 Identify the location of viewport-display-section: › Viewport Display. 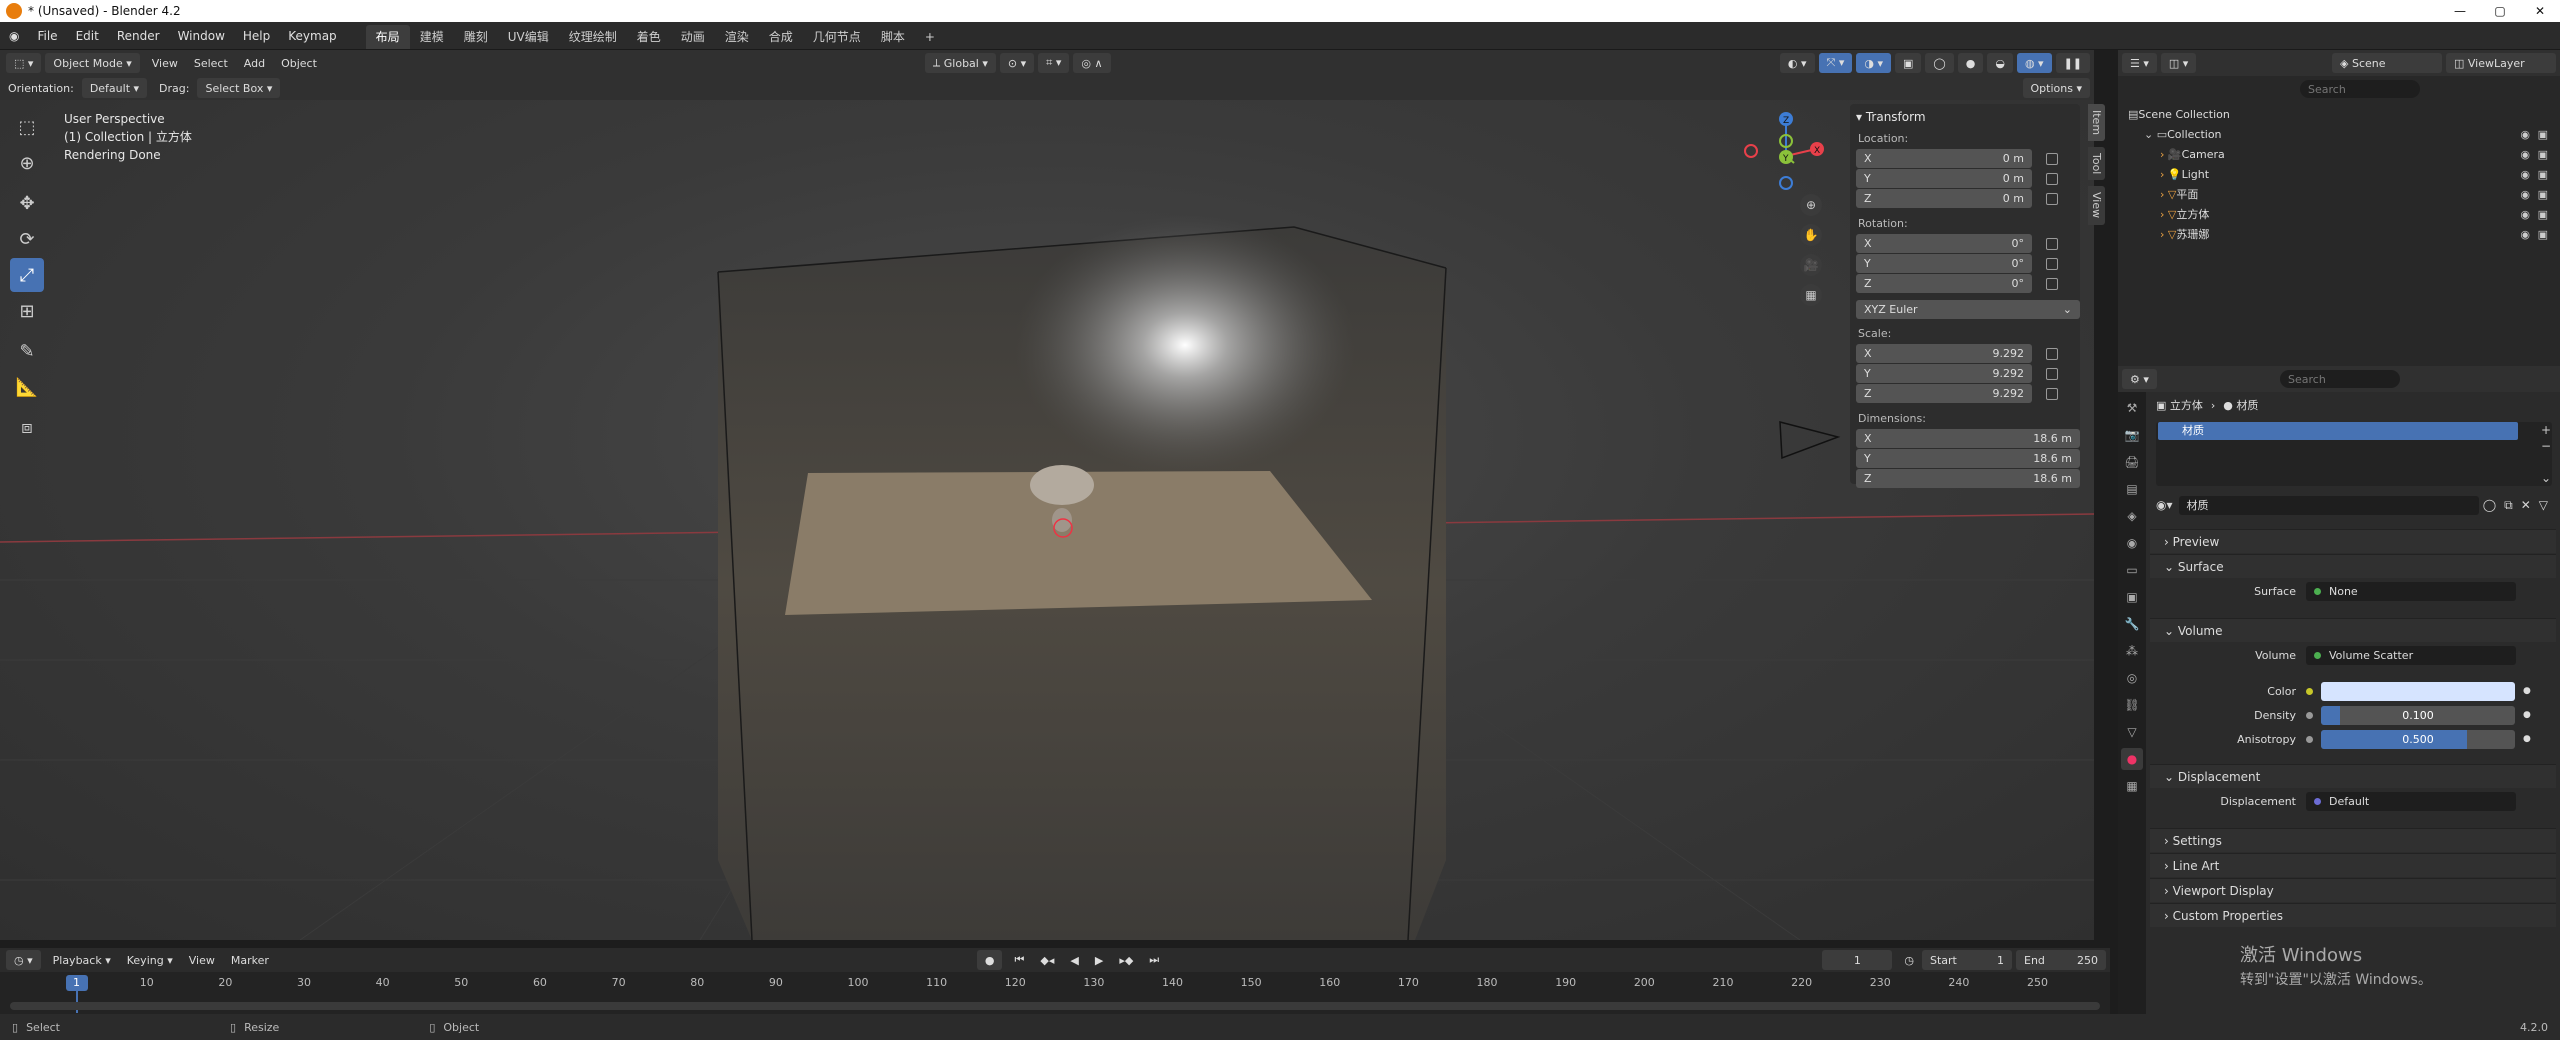
(2353, 890).